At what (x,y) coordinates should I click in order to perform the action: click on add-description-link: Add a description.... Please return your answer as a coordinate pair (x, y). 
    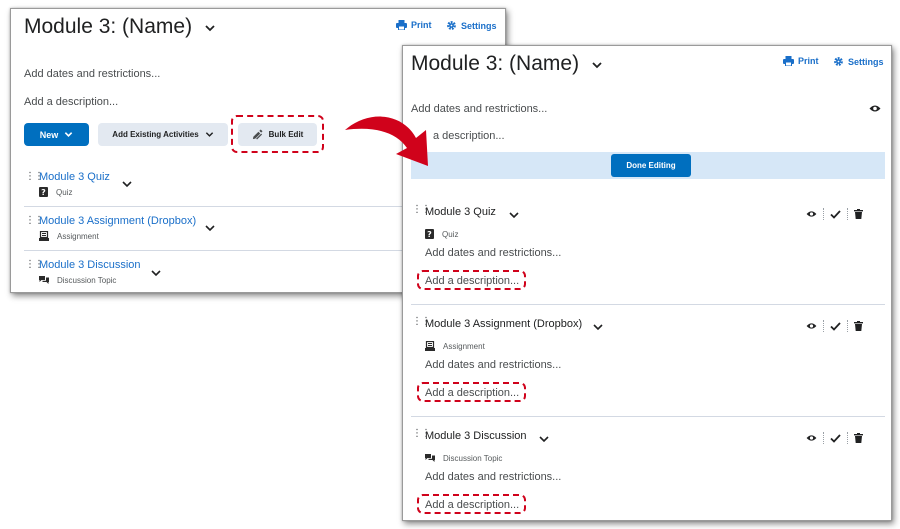
    Looking at the image, I should click on (71, 102).